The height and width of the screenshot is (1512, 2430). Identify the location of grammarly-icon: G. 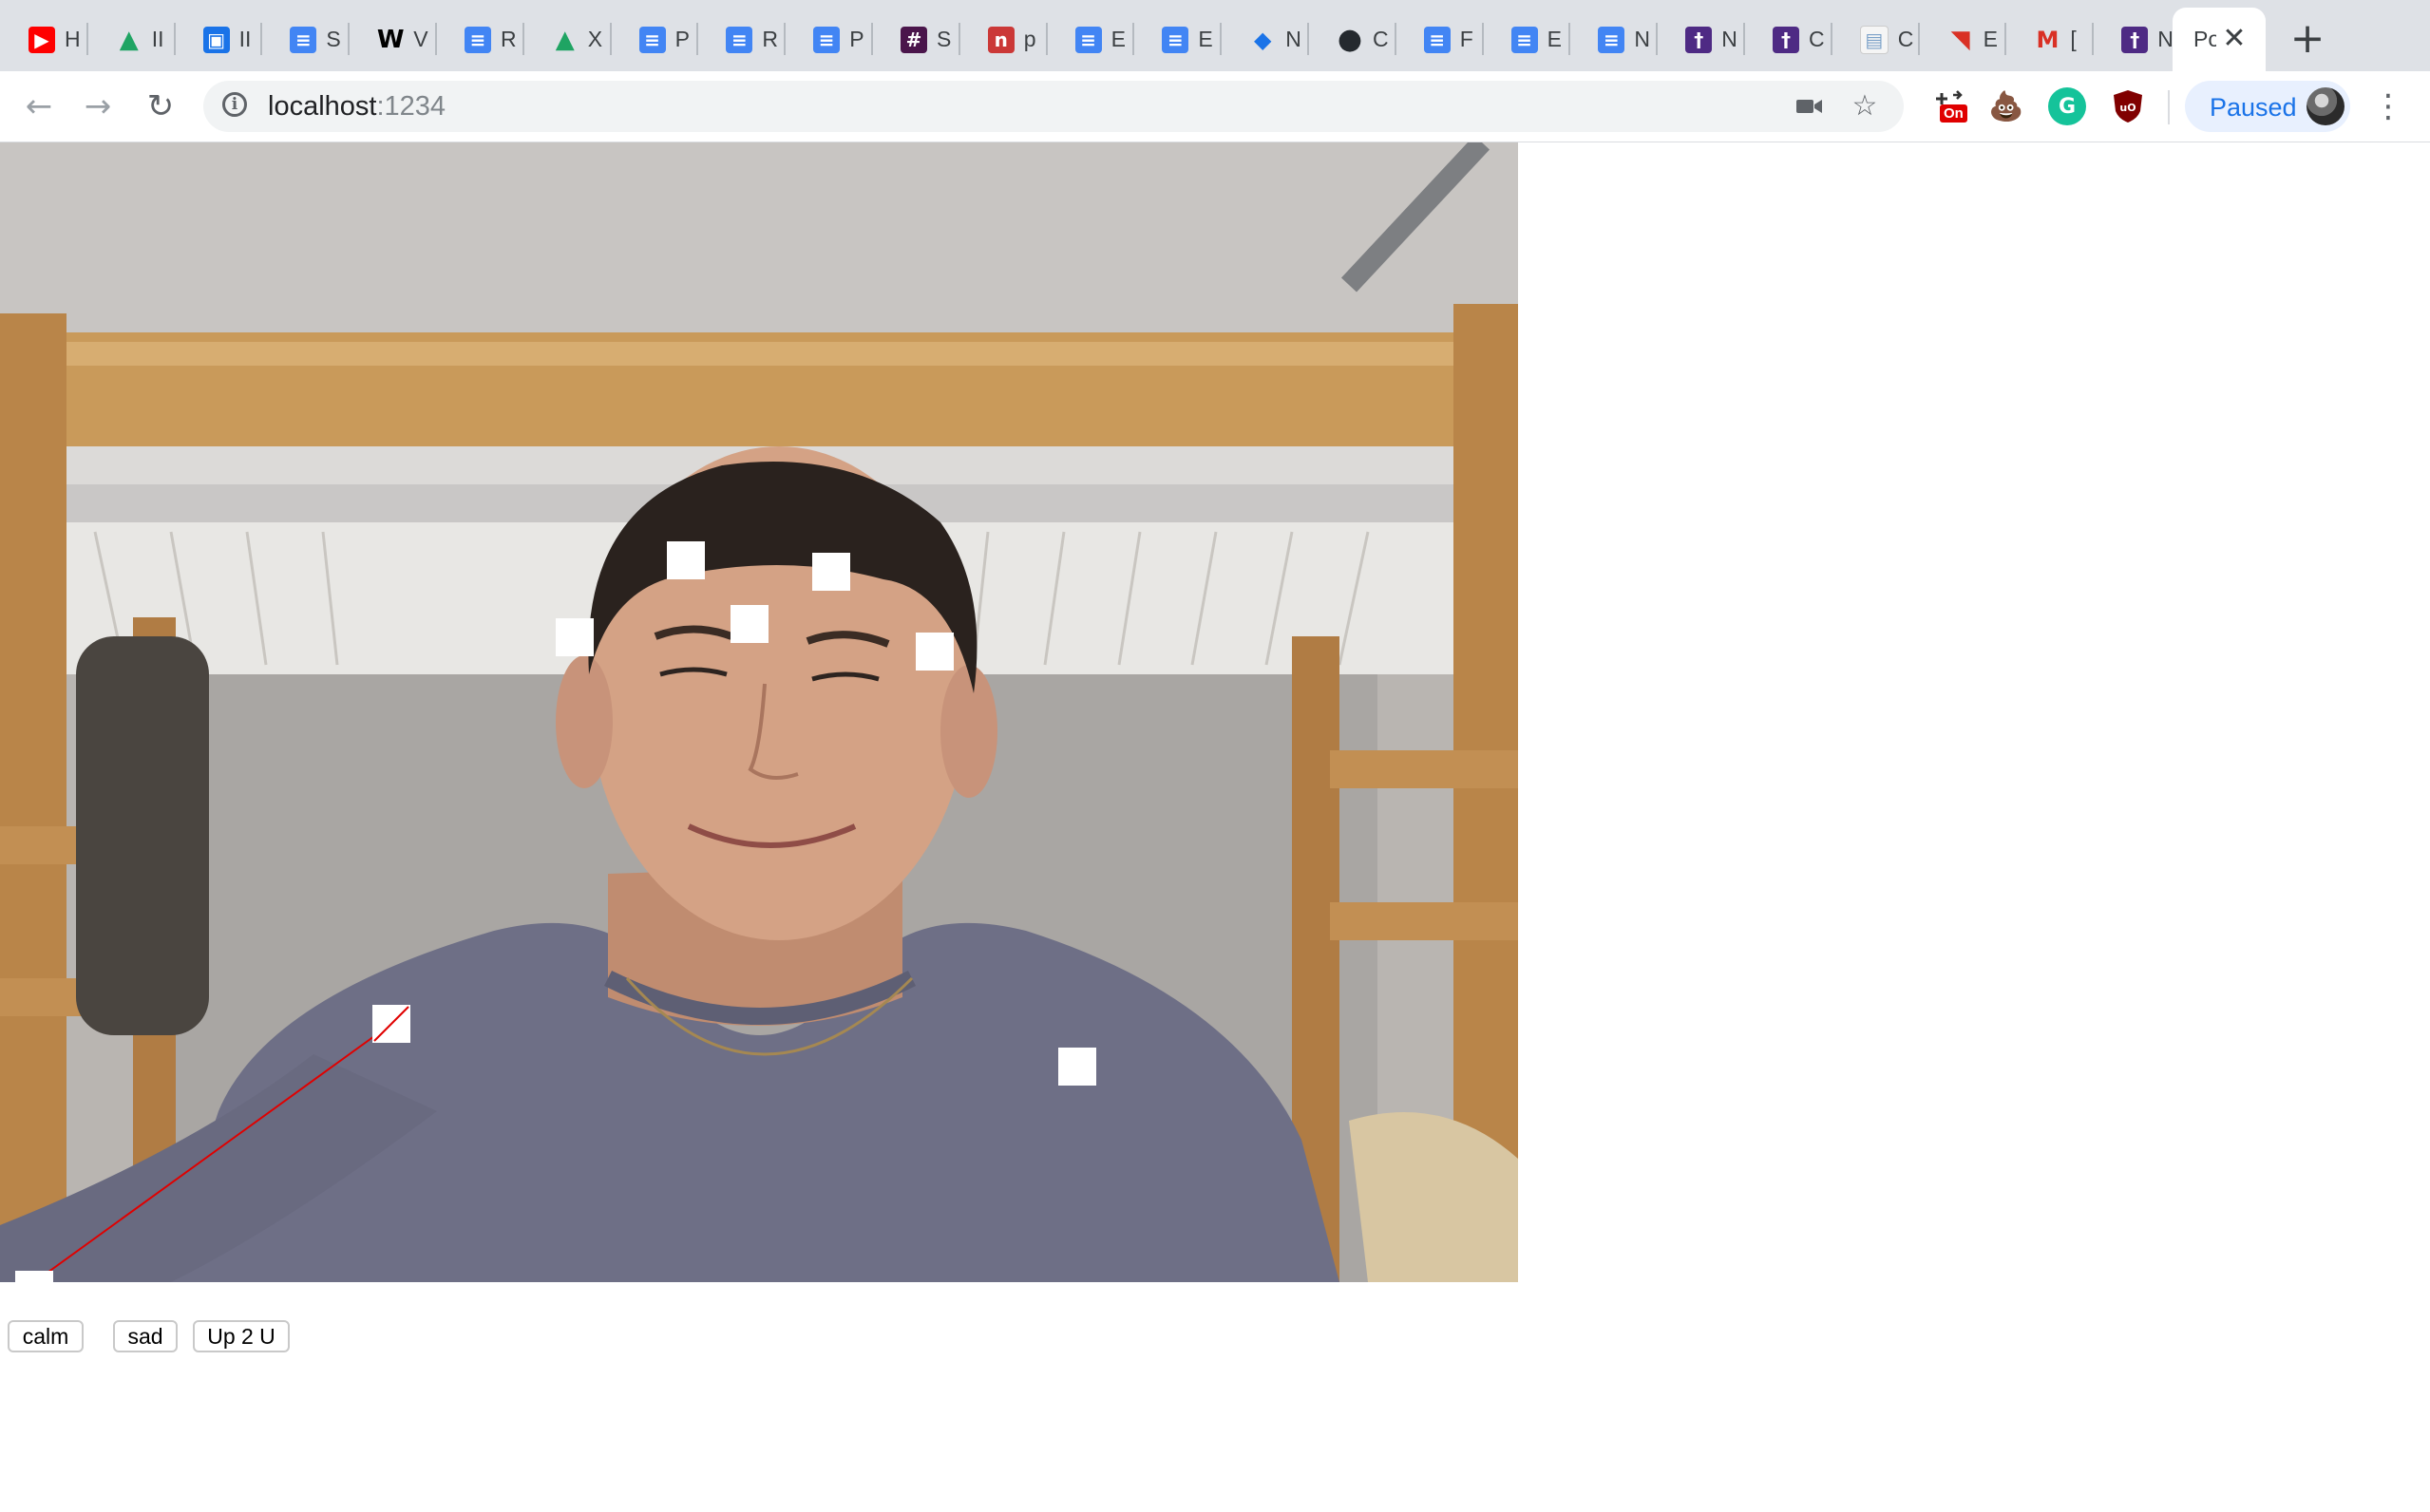
(2067, 106).